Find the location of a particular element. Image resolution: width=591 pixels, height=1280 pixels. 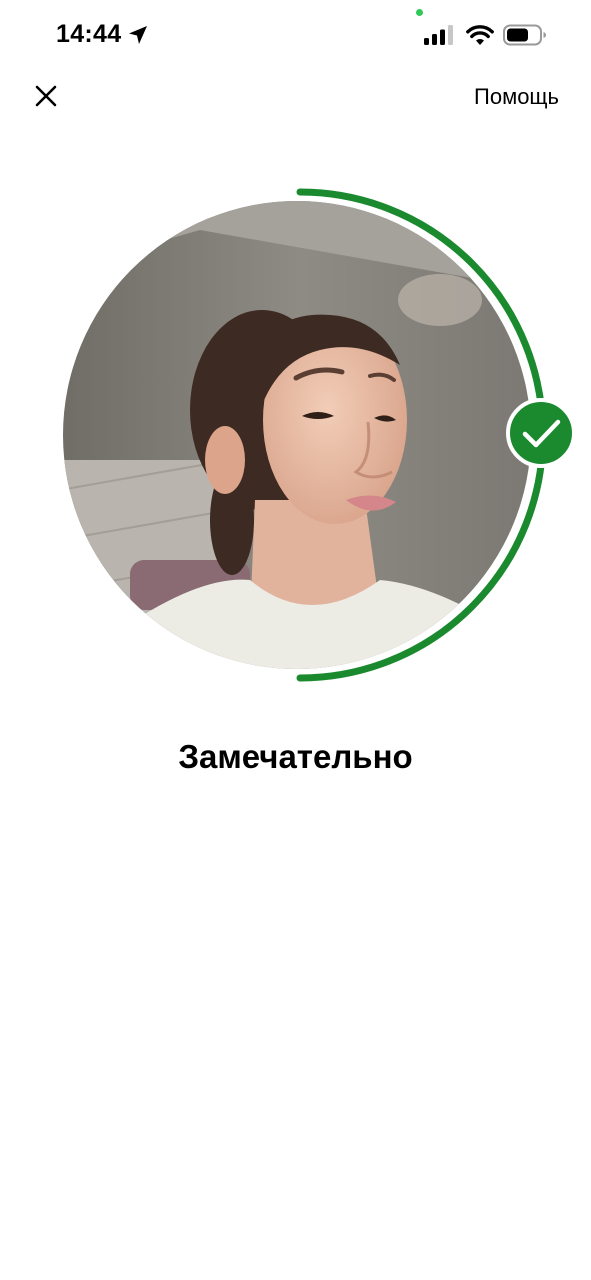

privacy-indicator-dot is located at coordinates (419, 12).